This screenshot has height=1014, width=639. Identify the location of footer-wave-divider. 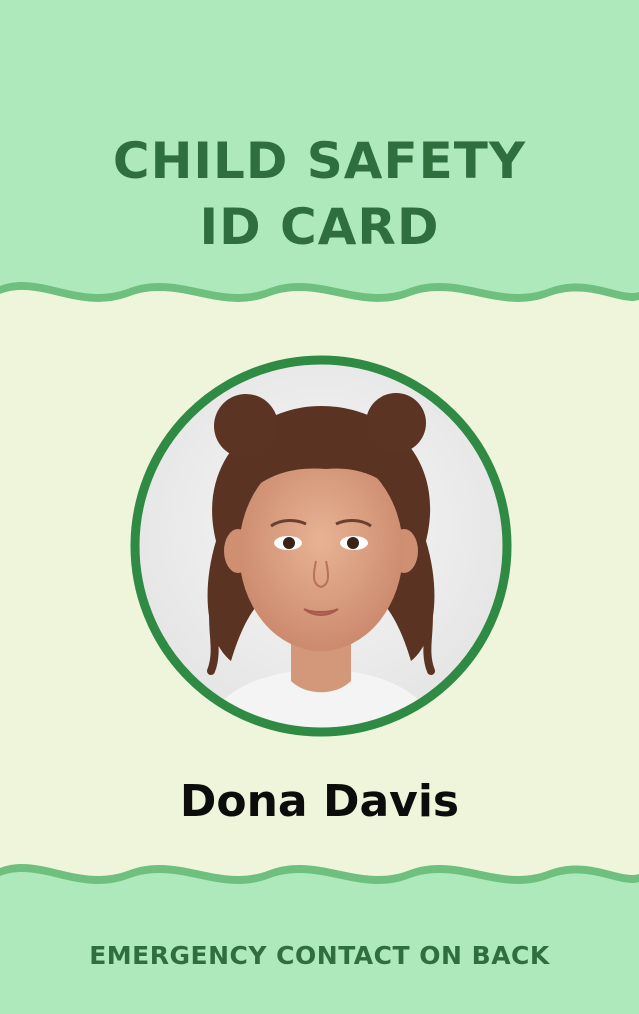
(319, 880).